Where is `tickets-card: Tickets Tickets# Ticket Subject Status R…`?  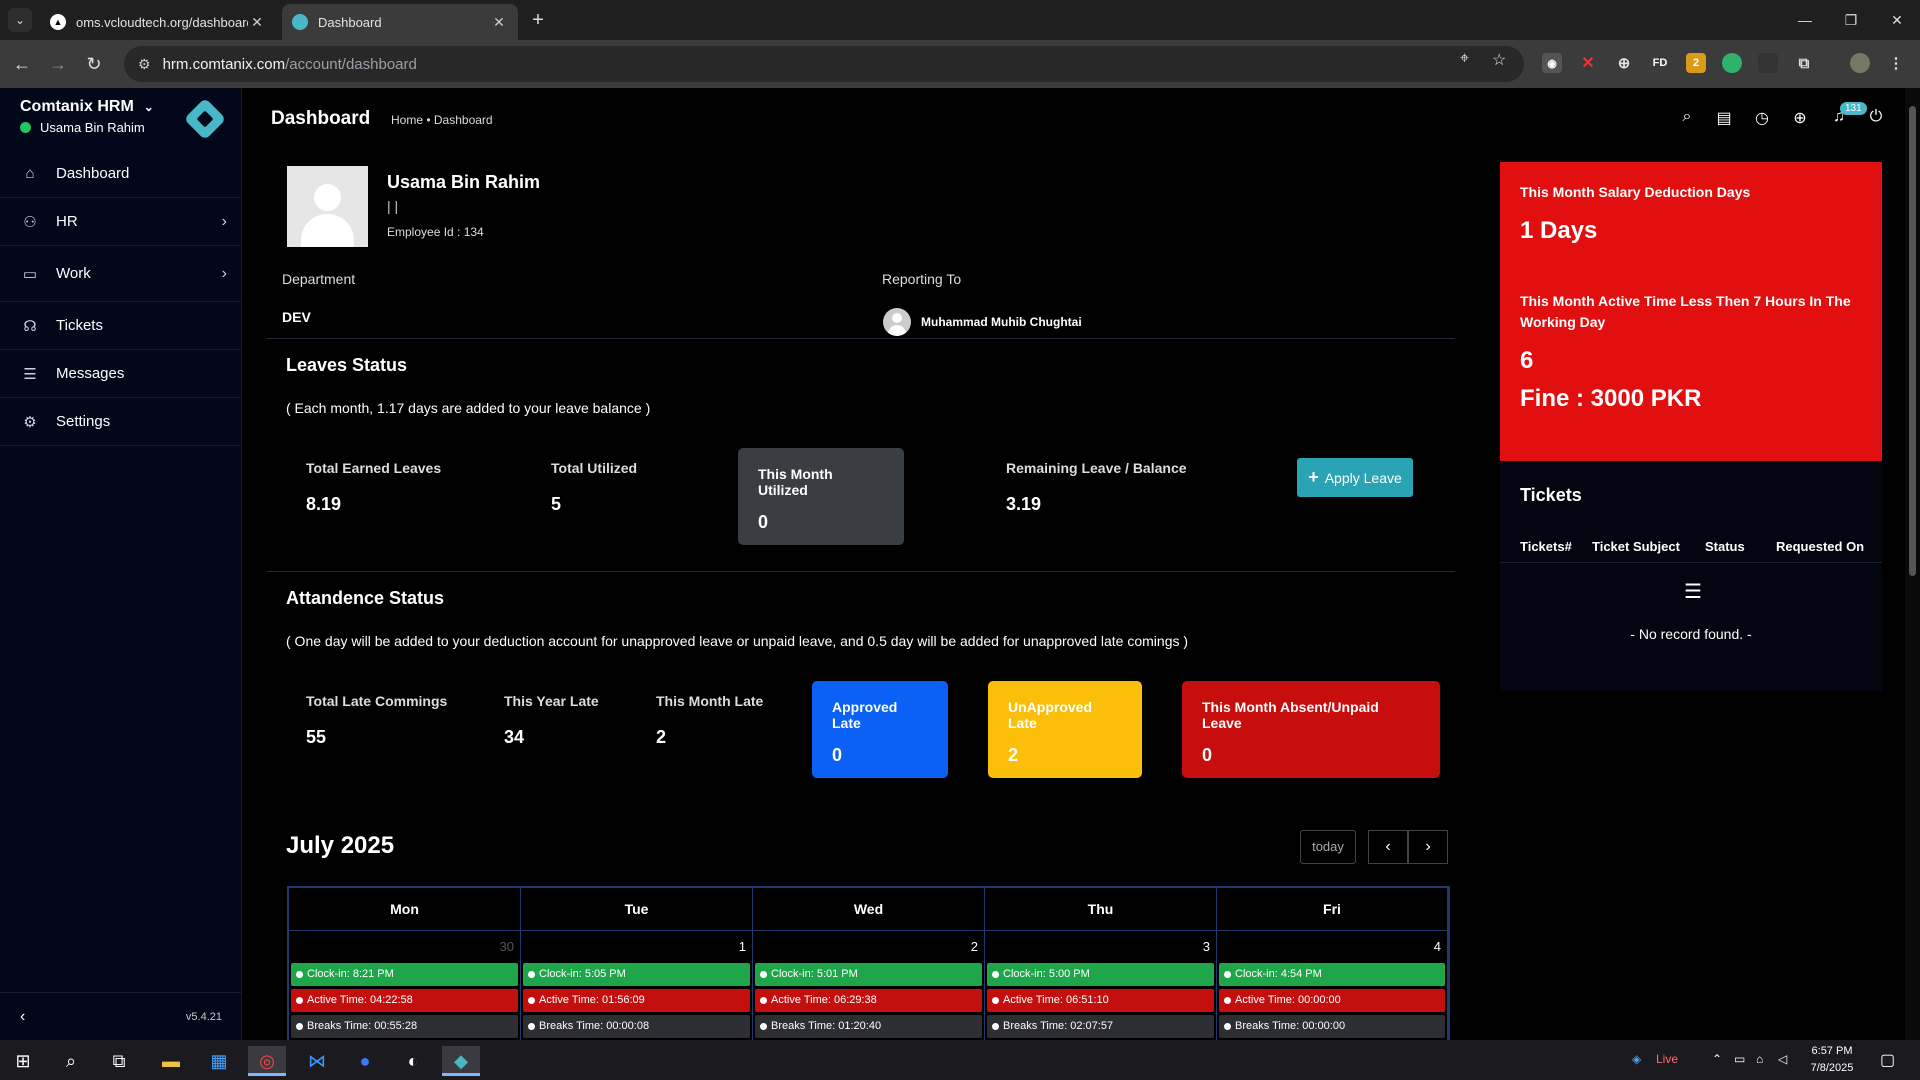
tickets-card: Tickets Tickets# Ticket Subject Status R… is located at coordinates (1691, 576).